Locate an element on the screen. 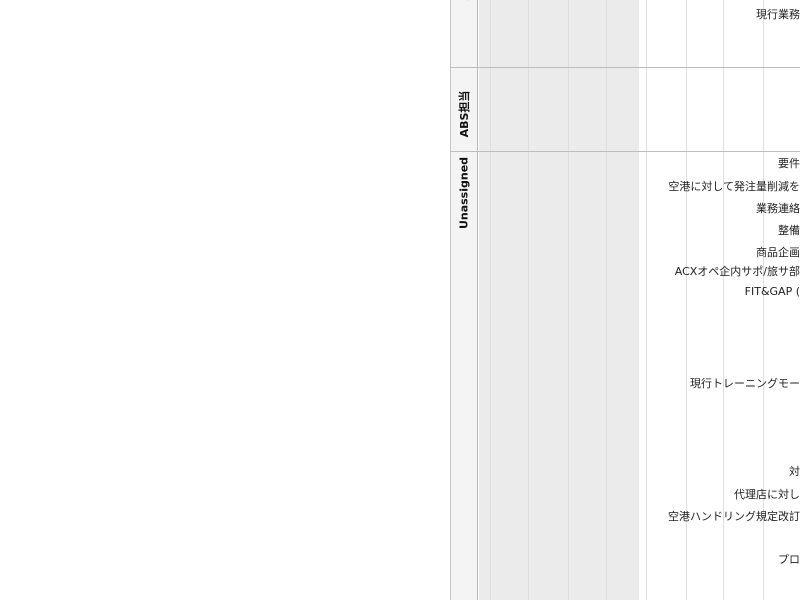 The height and width of the screenshot is (600, 800). task-label: 空港に対して発注量削減を is located at coordinates (734, 186).